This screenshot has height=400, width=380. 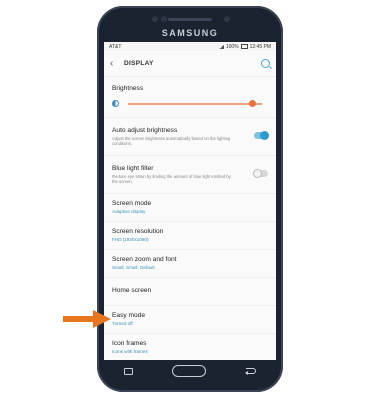 I want to click on item-title: Icon frames, so click(x=129, y=343).